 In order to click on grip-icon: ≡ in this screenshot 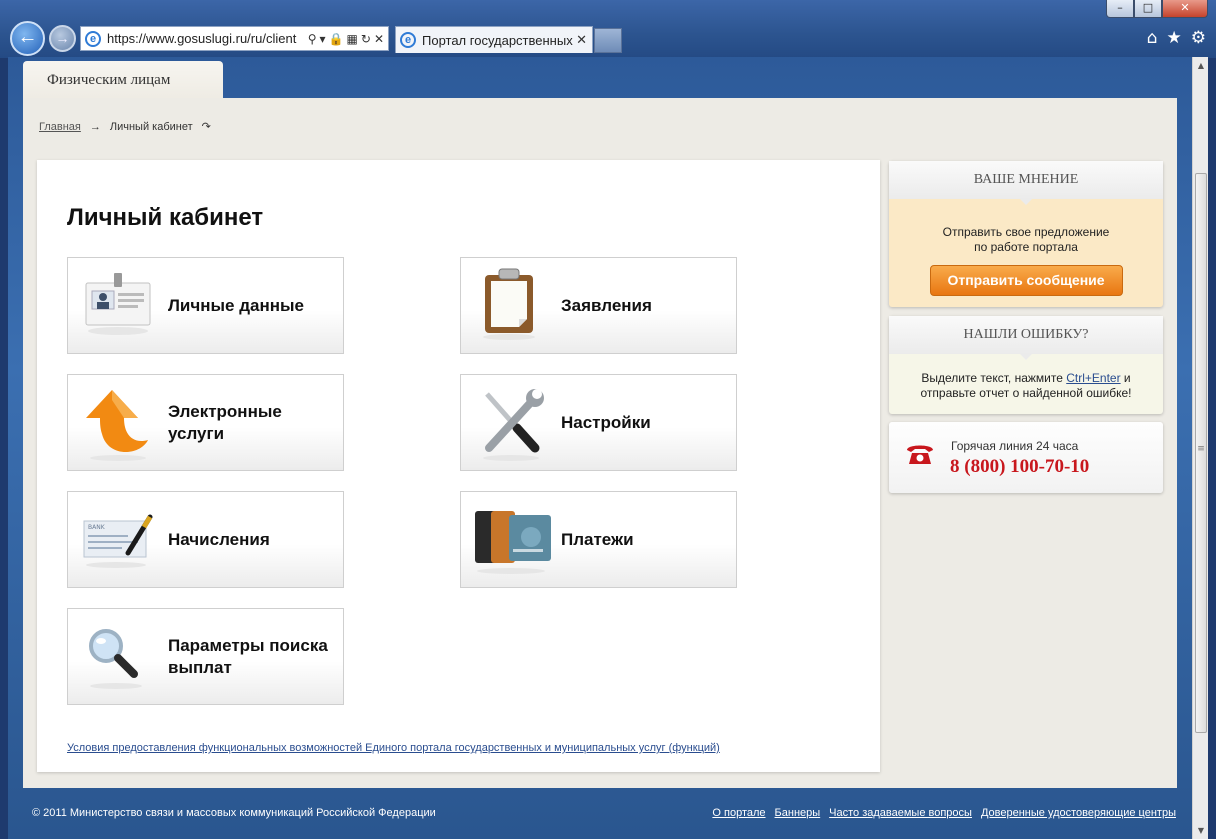, I will do `click(1201, 449)`.